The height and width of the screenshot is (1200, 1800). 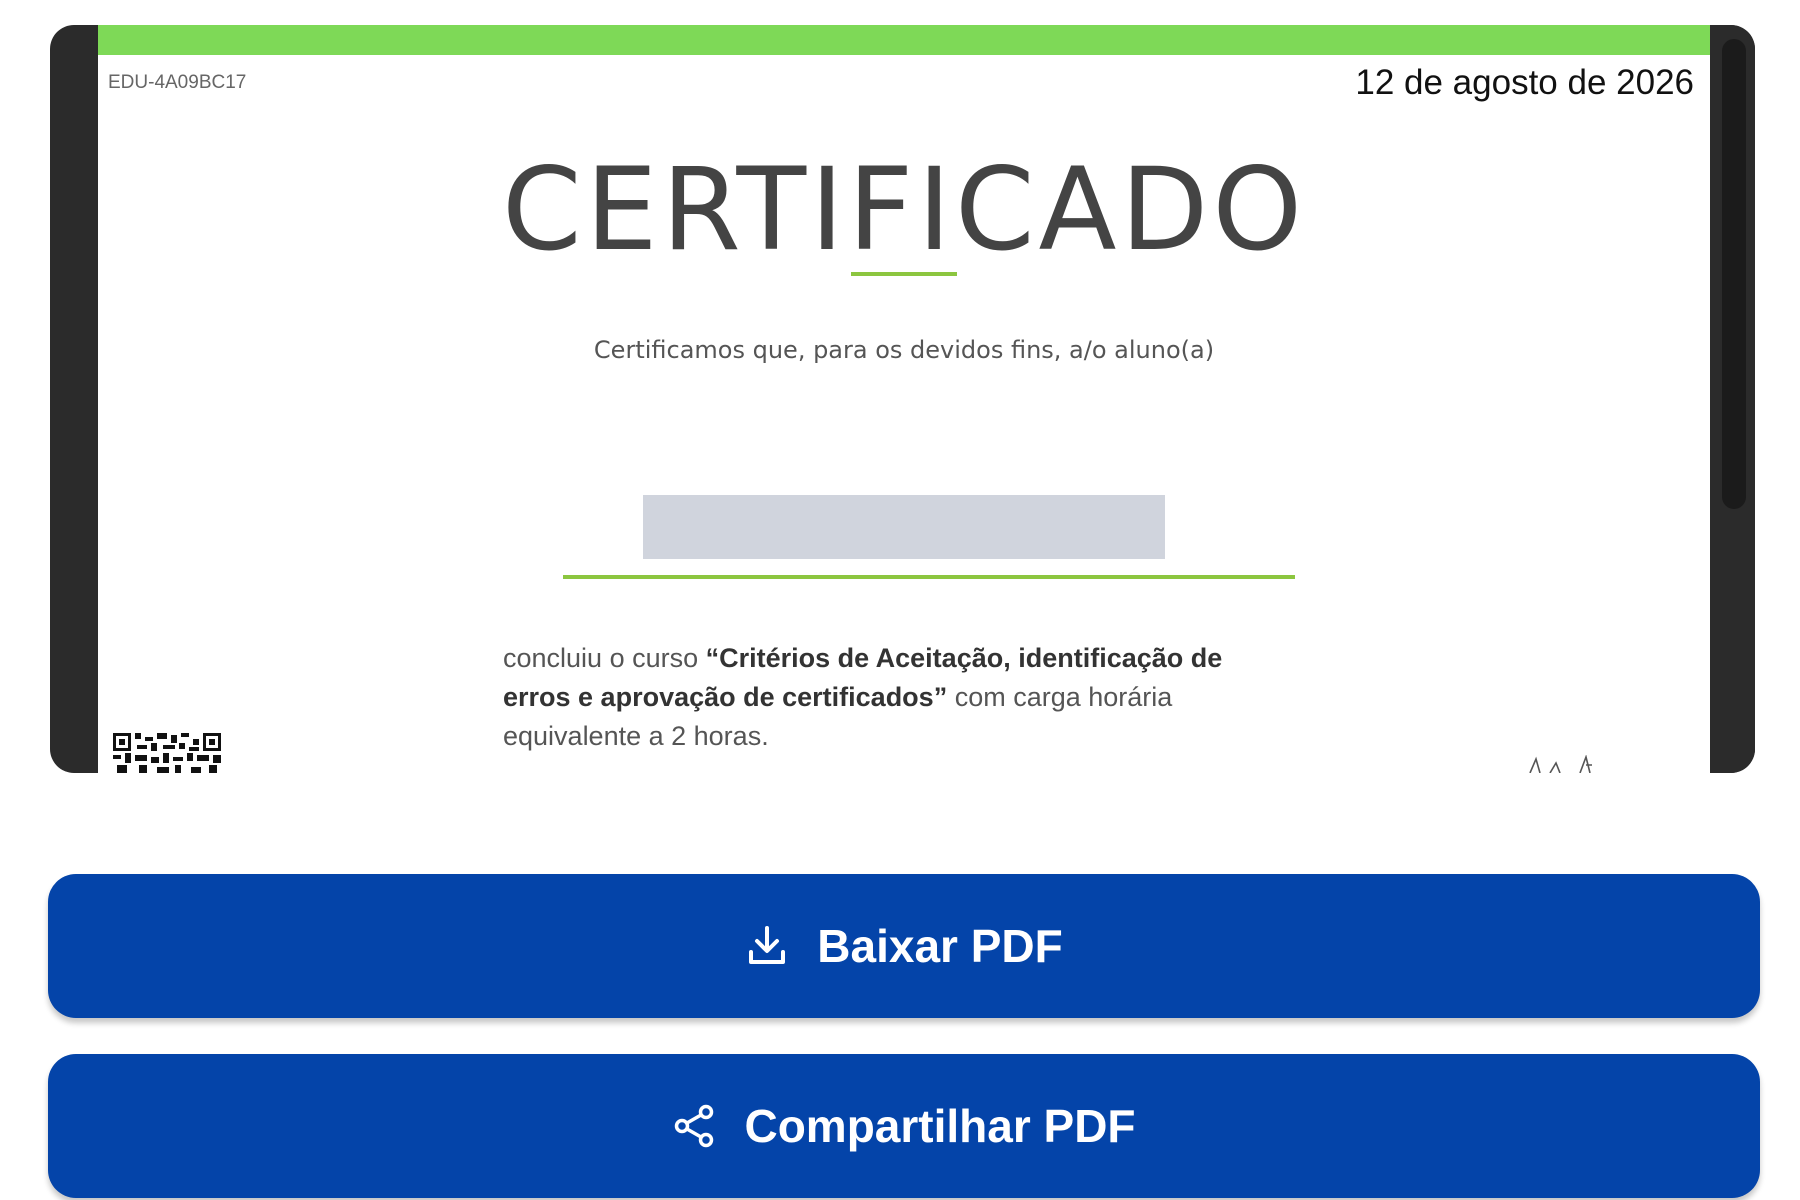 I want to click on certificate-title: CERTIFICADO, so click(x=904, y=209).